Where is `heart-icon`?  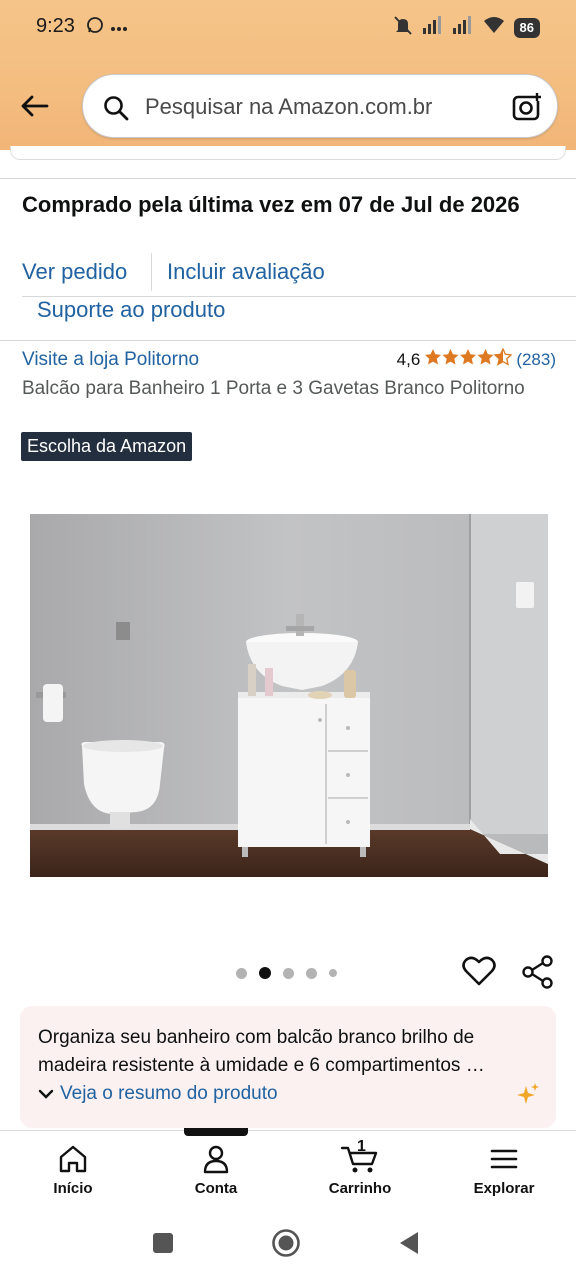 heart-icon is located at coordinates (479, 973).